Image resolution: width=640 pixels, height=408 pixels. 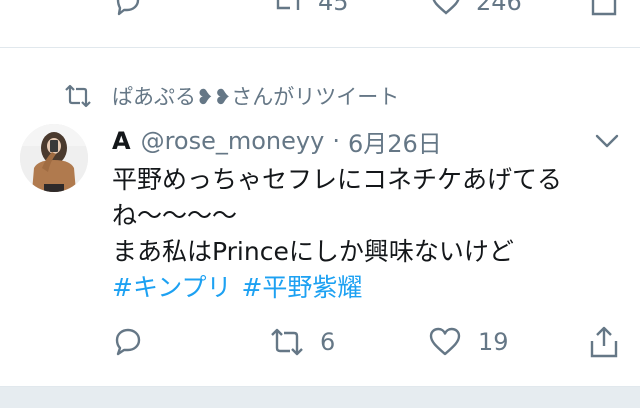 I want to click on previous-like-button: 246, so click(x=476, y=9).